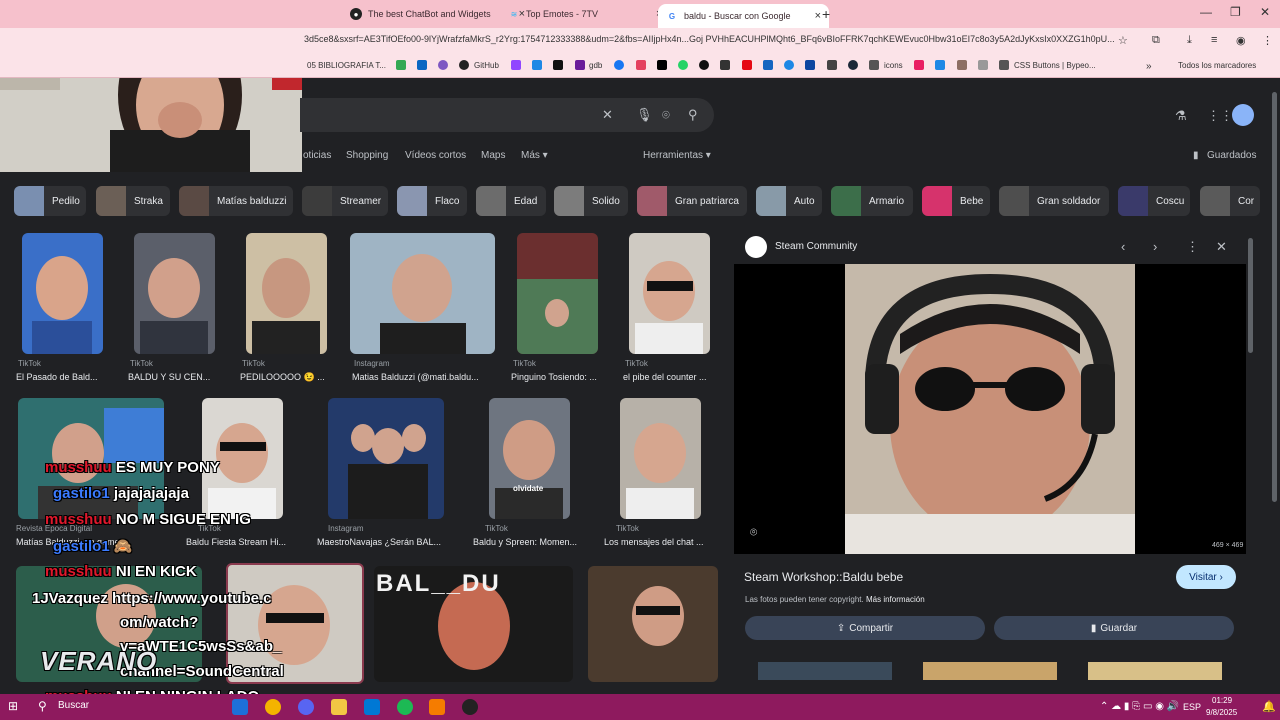 Image resolution: width=1280 pixels, height=720 pixels. What do you see at coordinates (619, 65) in the screenshot?
I see `facebook-icon` at bounding box center [619, 65].